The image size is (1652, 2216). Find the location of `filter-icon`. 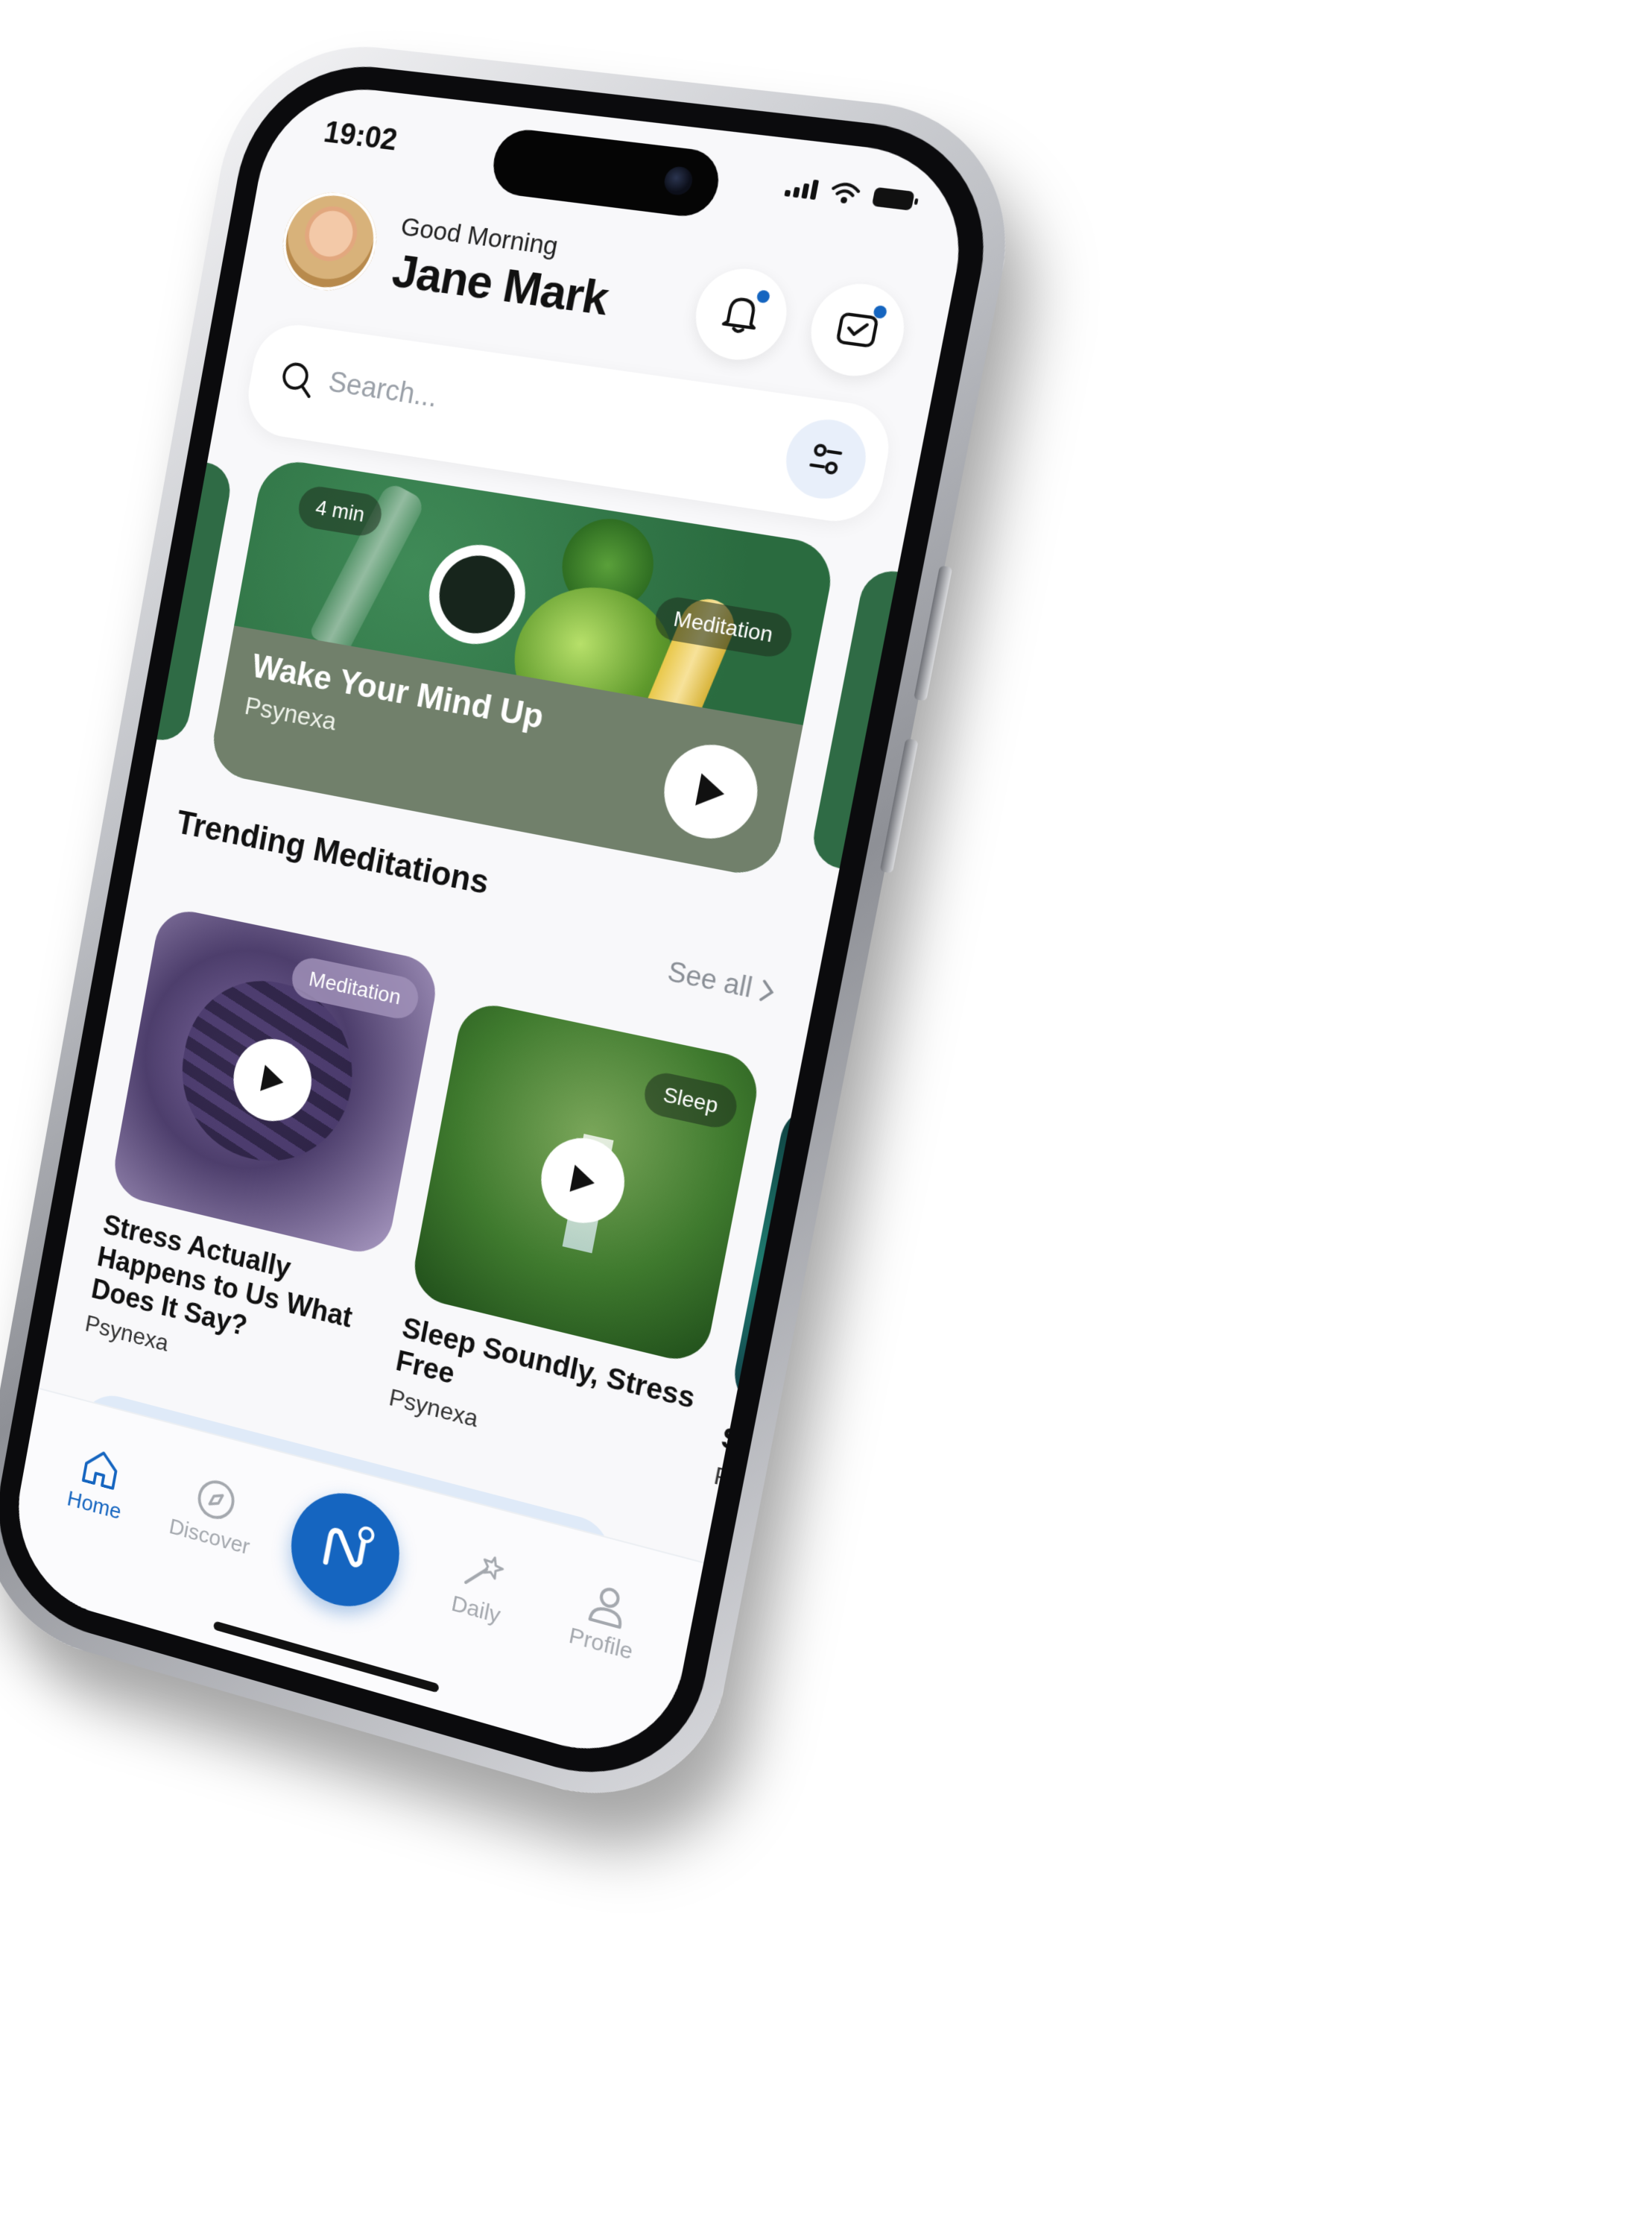

filter-icon is located at coordinates (826, 459).